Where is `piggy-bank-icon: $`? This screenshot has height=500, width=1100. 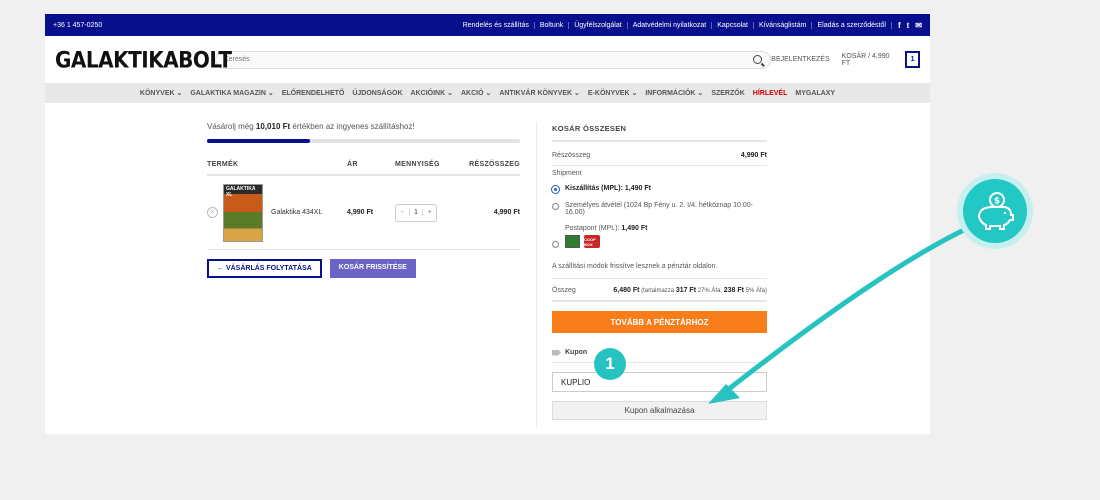
piggy-bank-icon: $ is located at coordinates (995, 211).